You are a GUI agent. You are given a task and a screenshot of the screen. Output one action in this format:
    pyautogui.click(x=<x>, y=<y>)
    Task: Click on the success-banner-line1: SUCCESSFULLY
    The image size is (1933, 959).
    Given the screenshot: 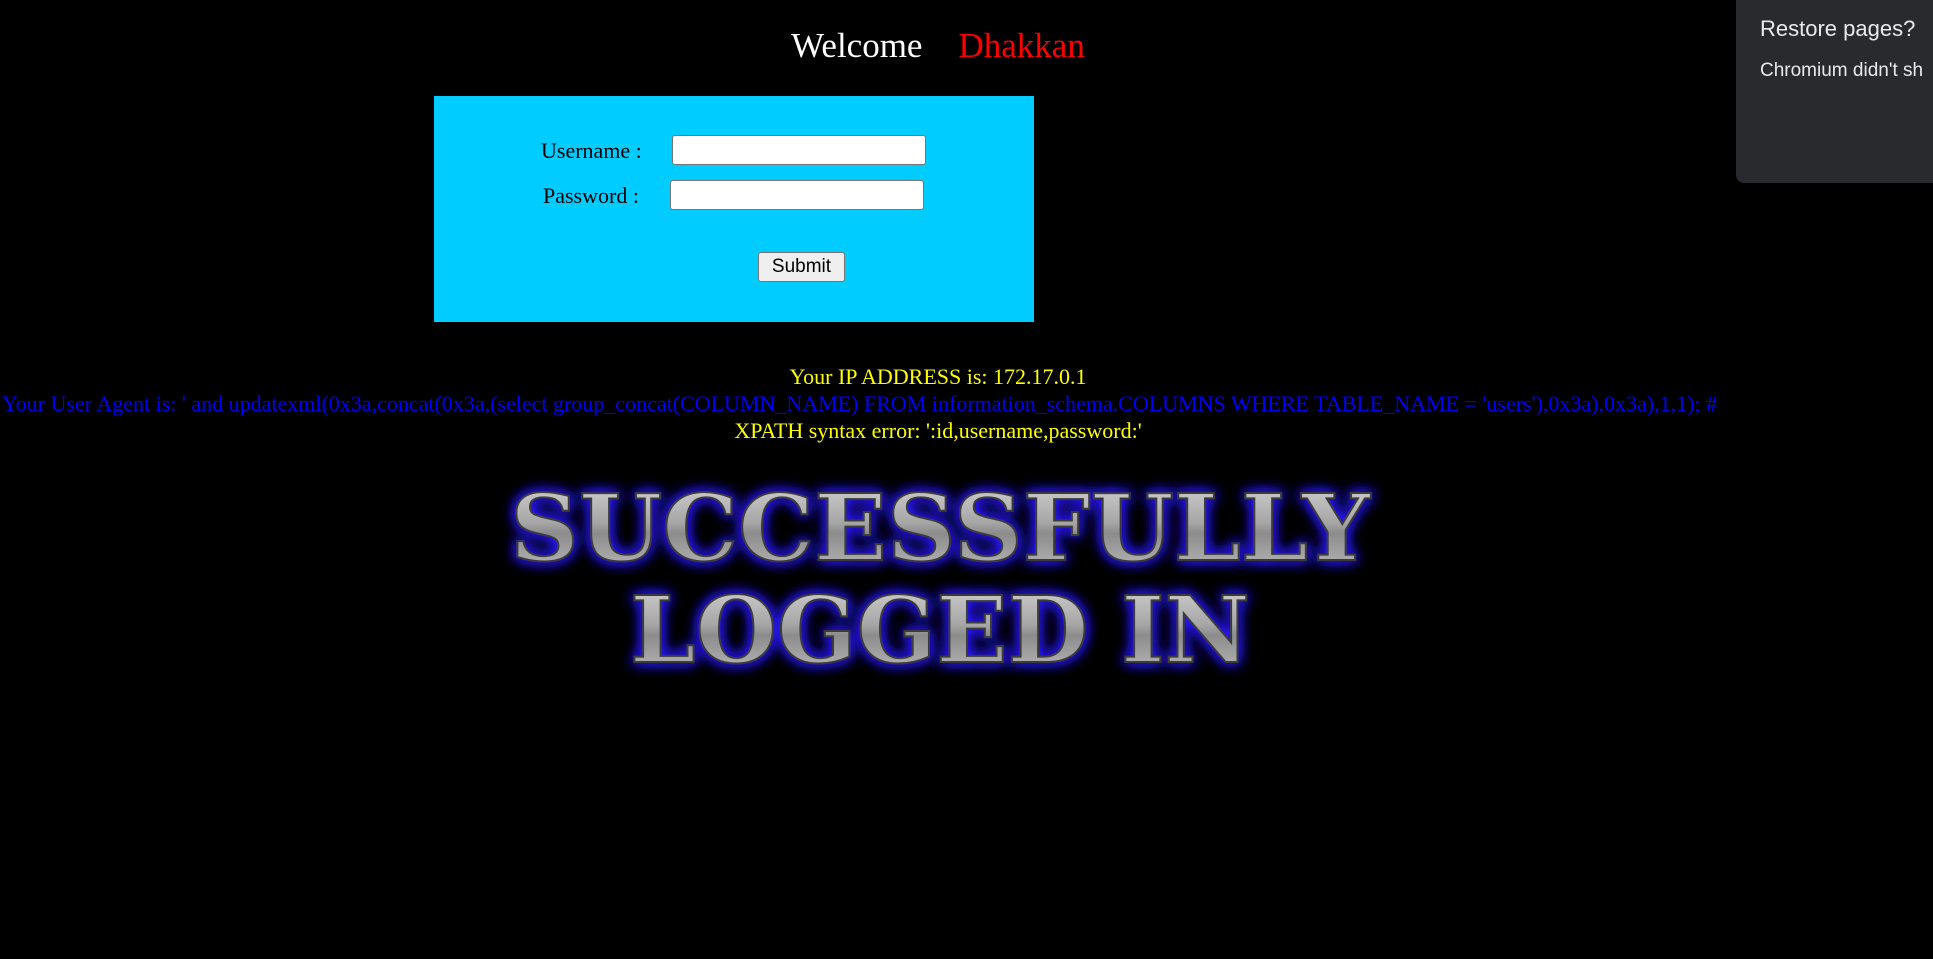 What is the action you would take?
    pyautogui.click(x=940, y=528)
    